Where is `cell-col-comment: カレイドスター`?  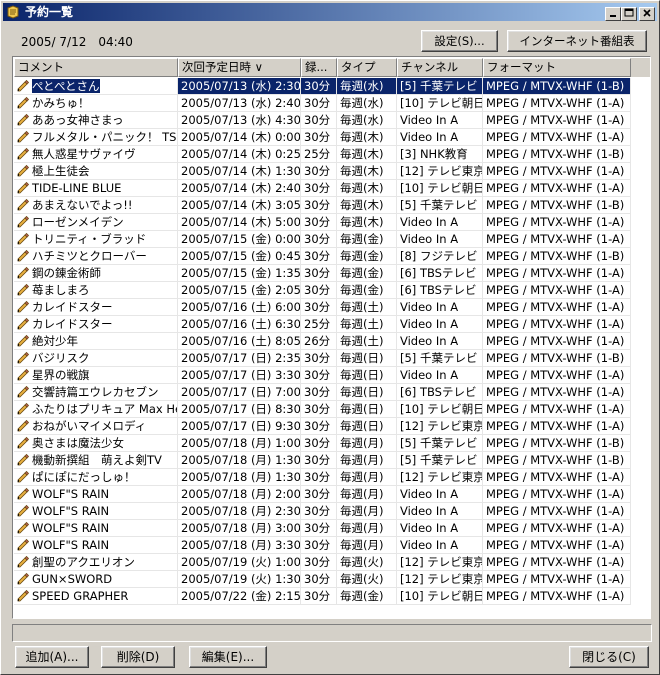
cell-col-comment: カレイドスター is located at coordinates (96, 307).